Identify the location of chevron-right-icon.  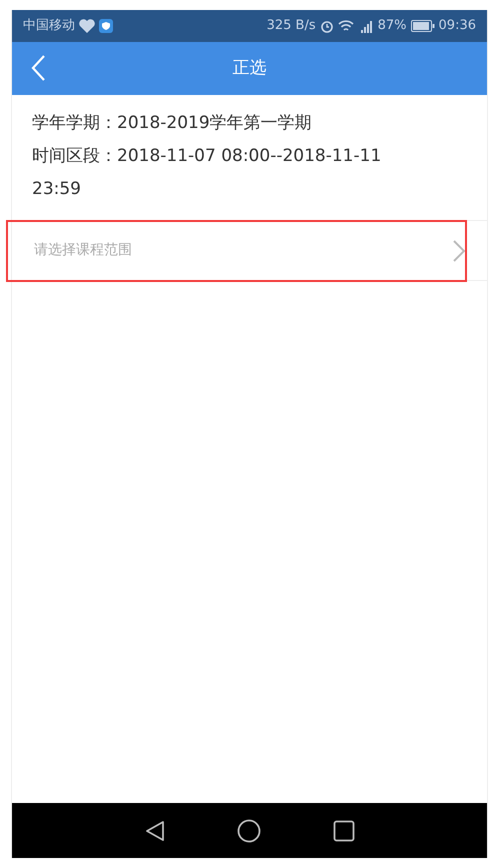
(459, 251).